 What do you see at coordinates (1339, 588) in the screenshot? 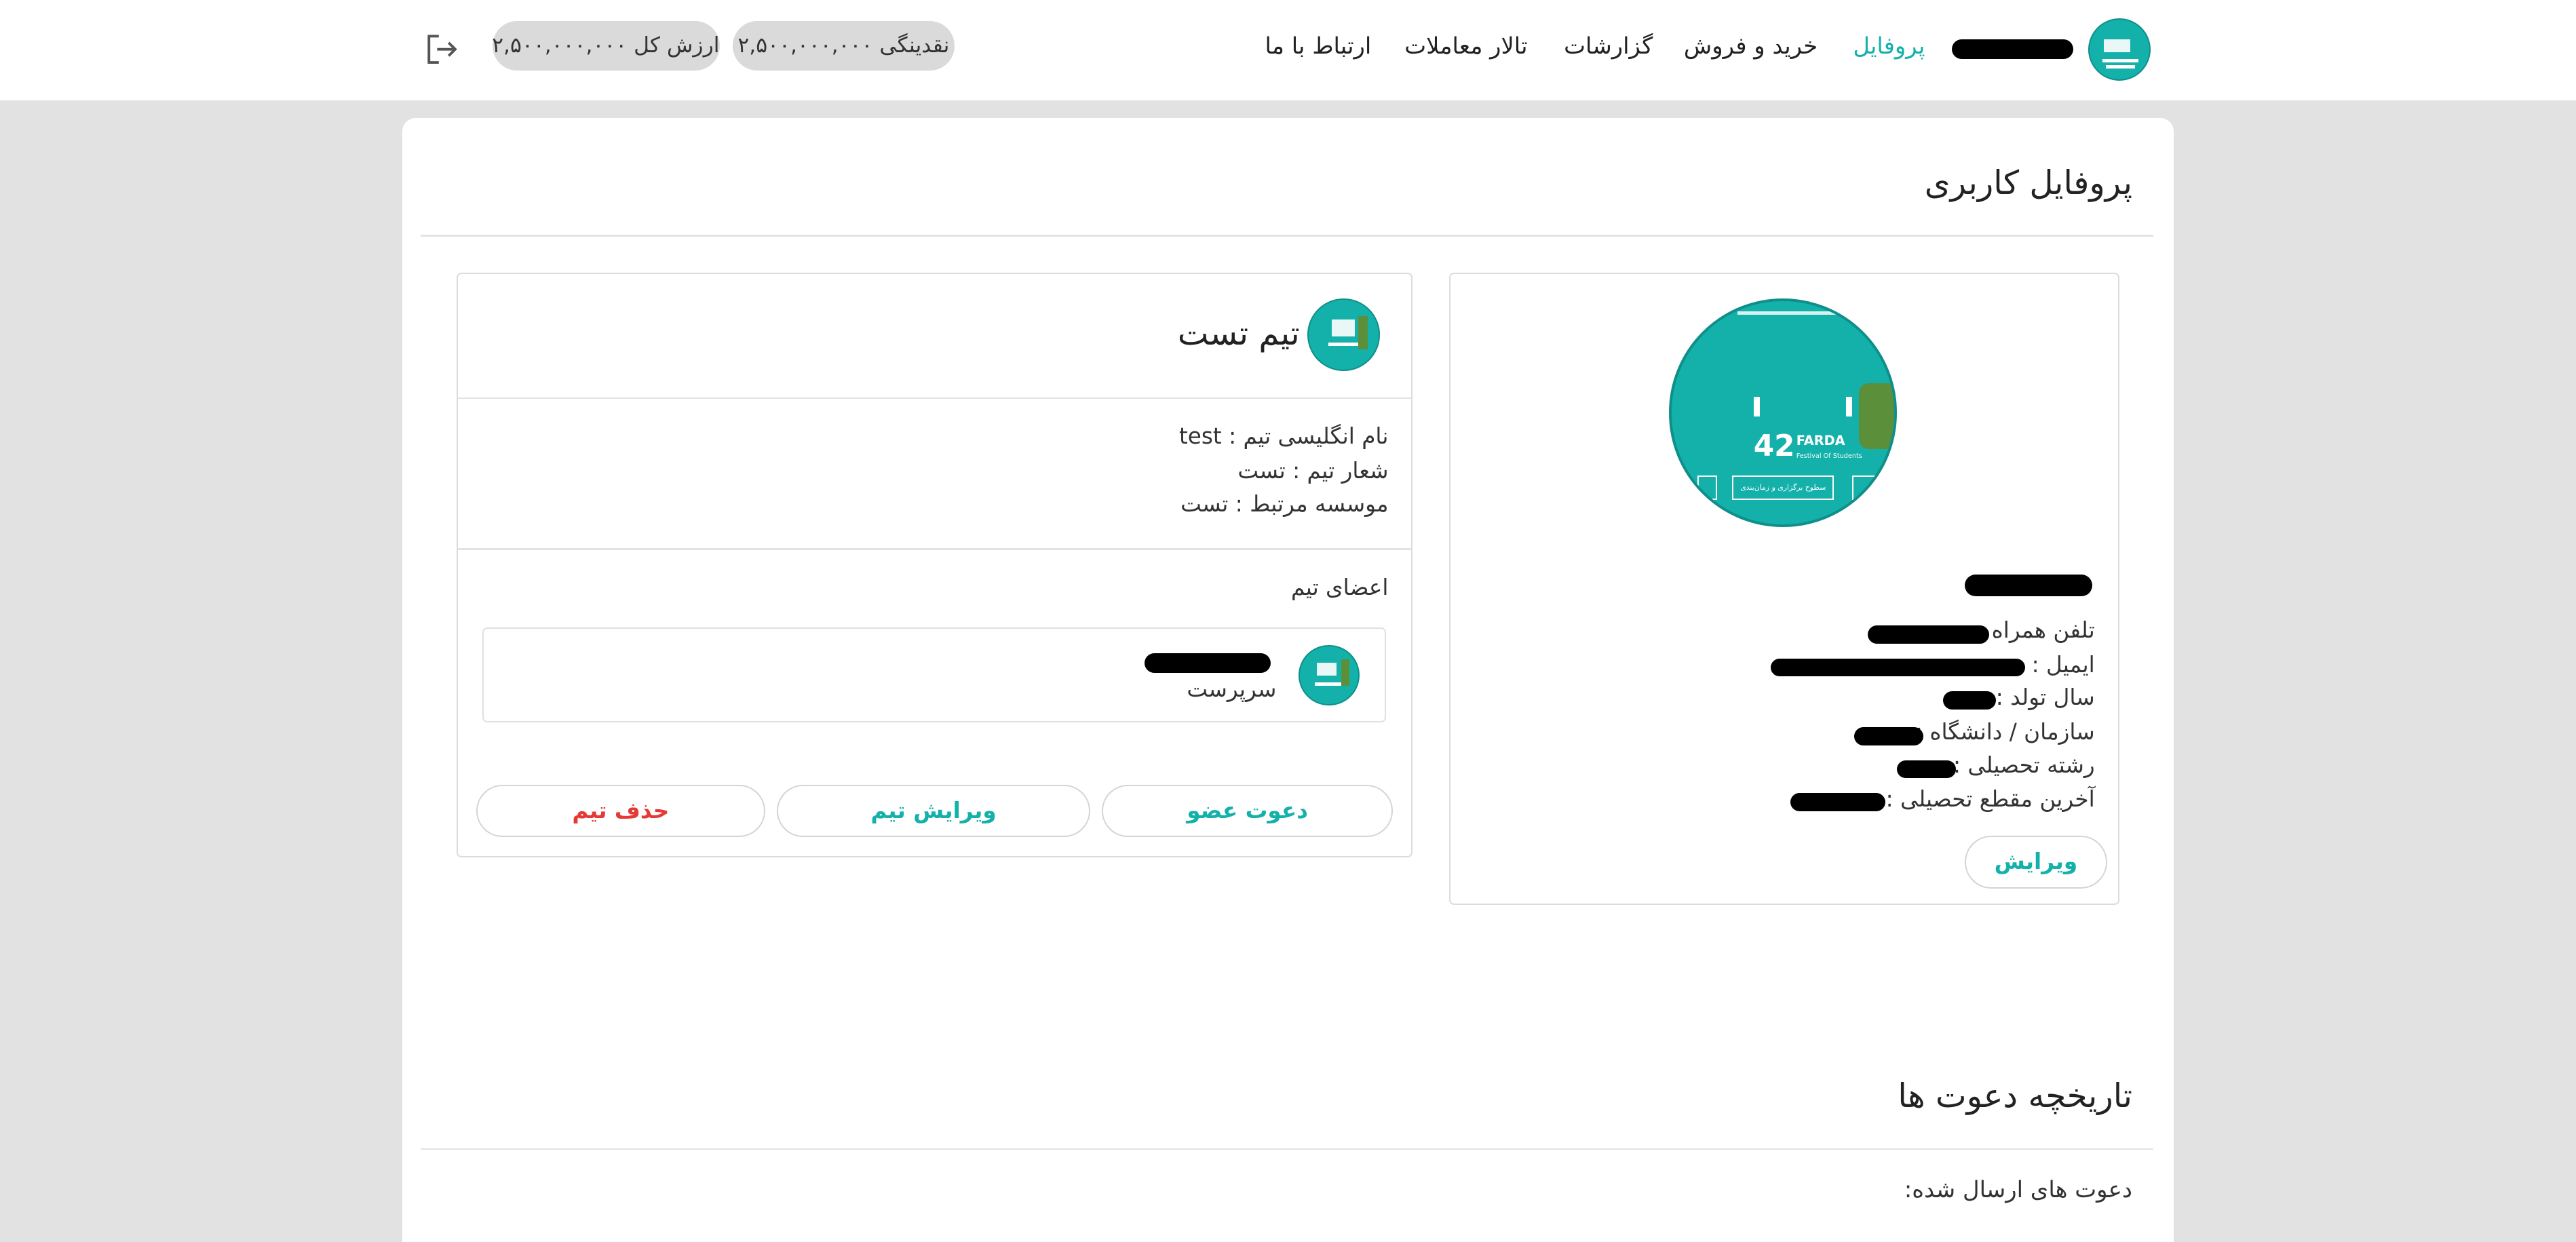
I see `team-members-title: اعضای تیم` at bounding box center [1339, 588].